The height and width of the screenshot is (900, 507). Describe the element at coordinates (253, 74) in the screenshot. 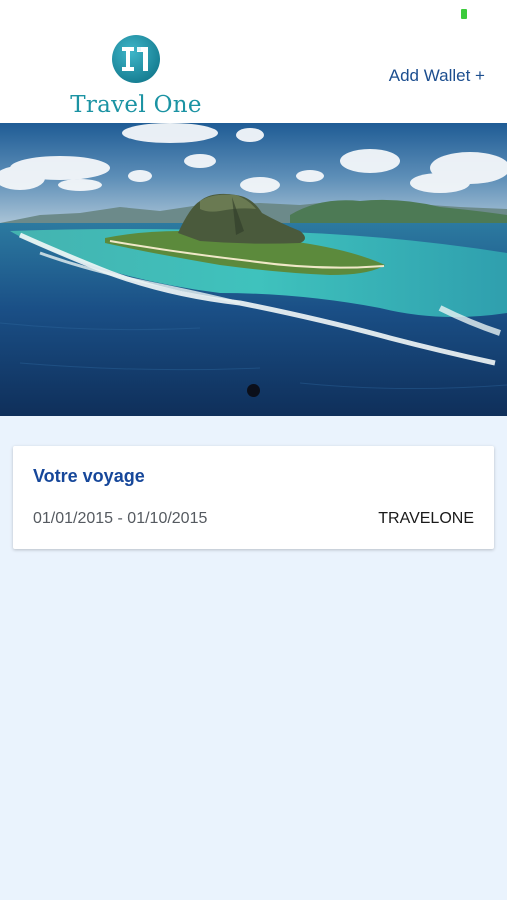

I see `app-header: Travel One Add Wallet +` at that location.